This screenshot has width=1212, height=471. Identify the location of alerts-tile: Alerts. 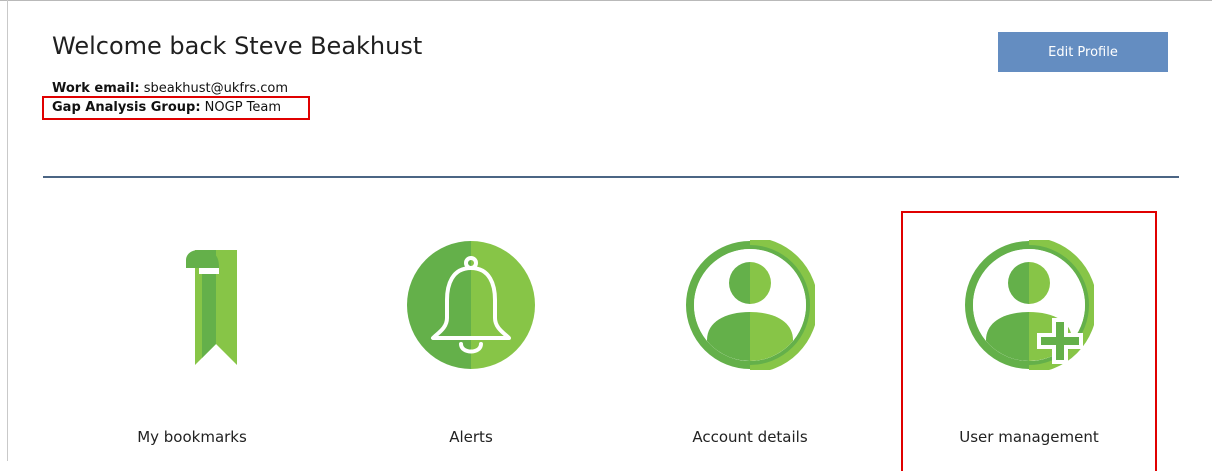
(471, 350).